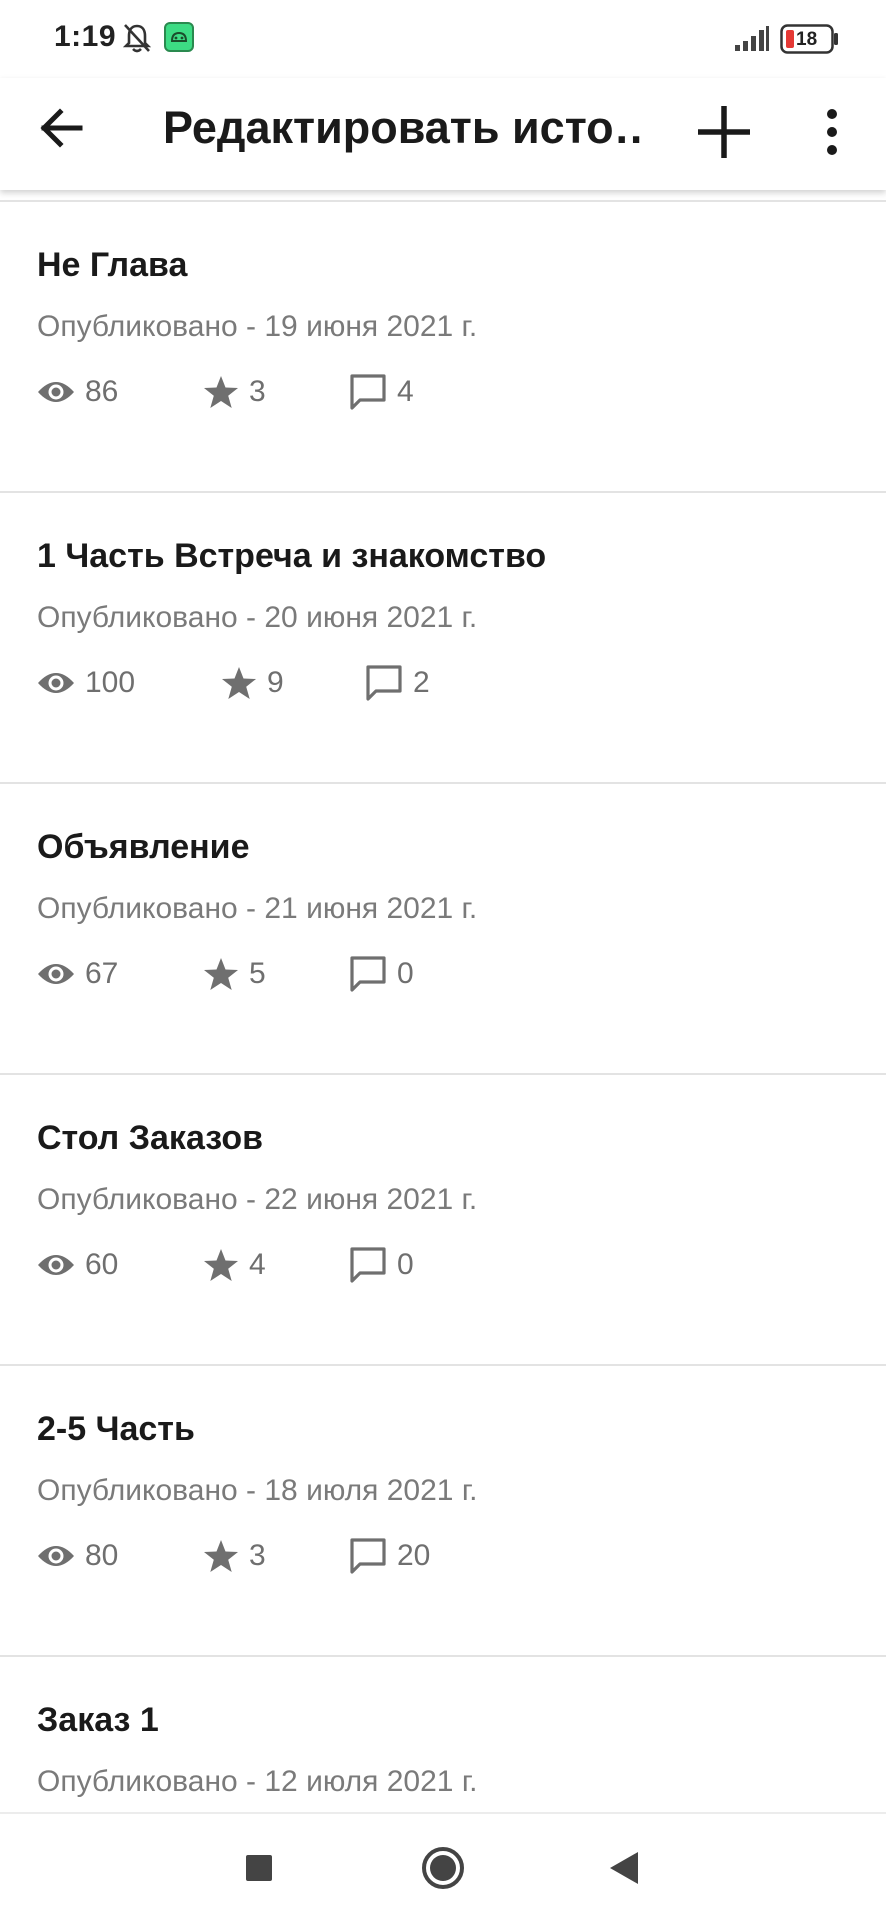 The width and height of the screenshot is (886, 1922). I want to click on back-triangle-icon, so click(624, 1868).